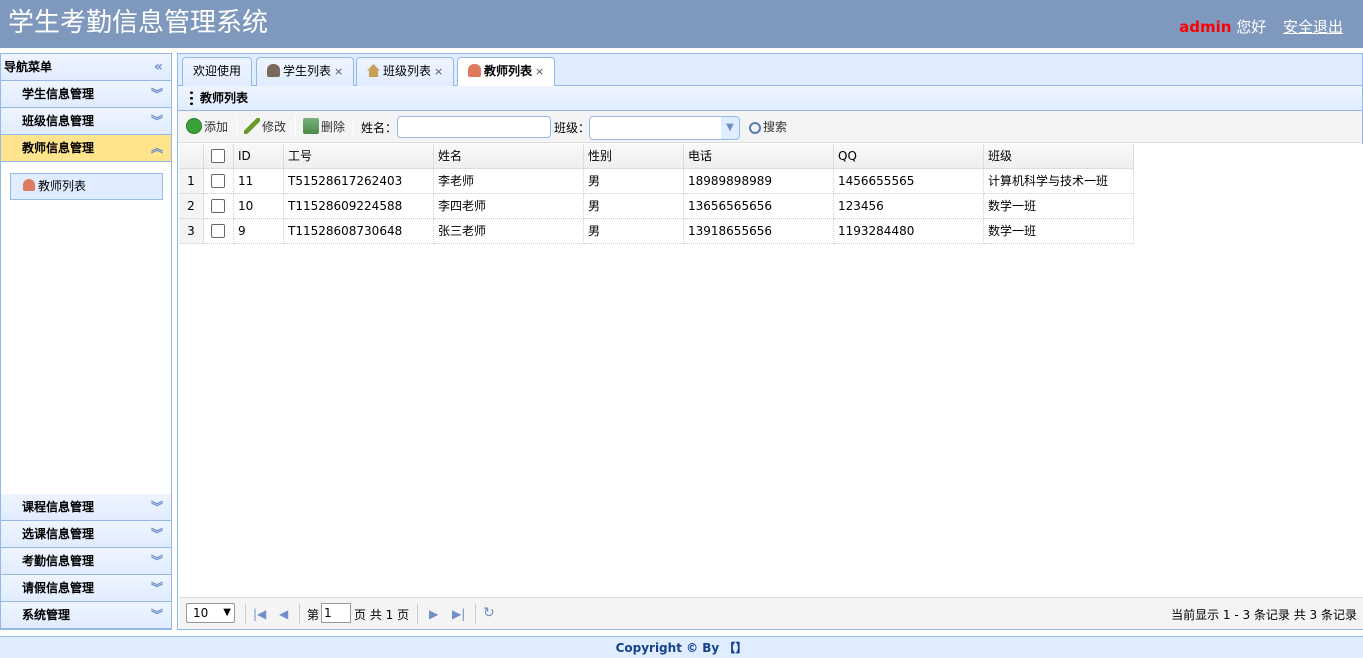 The width and height of the screenshot is (1363, 658). I want to click on delete-button: 删除, so click(324, 127).